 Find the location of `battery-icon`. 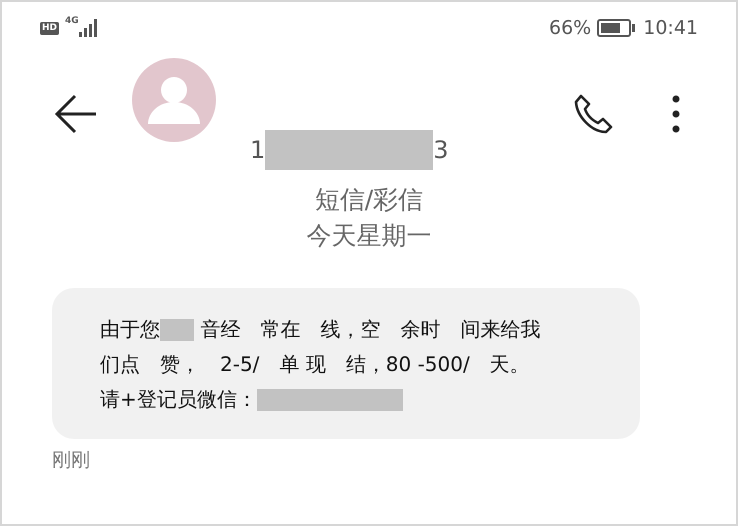

battery-icon is located at coordinates (617, 28).